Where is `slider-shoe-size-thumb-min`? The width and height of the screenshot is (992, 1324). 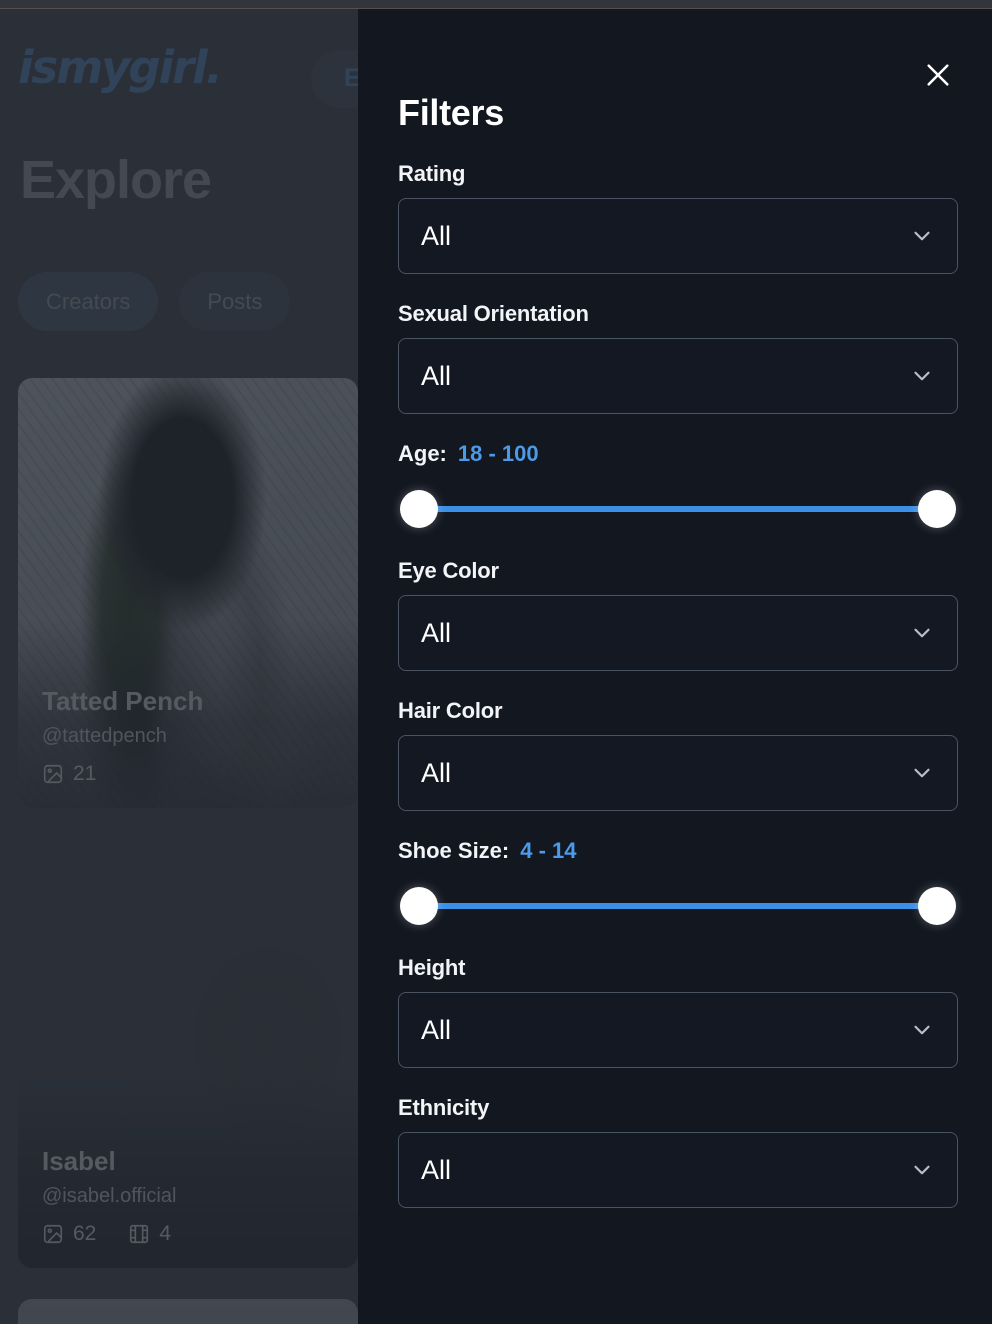 slider-shoe-size-thumb-min is located at coordinates (419, 906).